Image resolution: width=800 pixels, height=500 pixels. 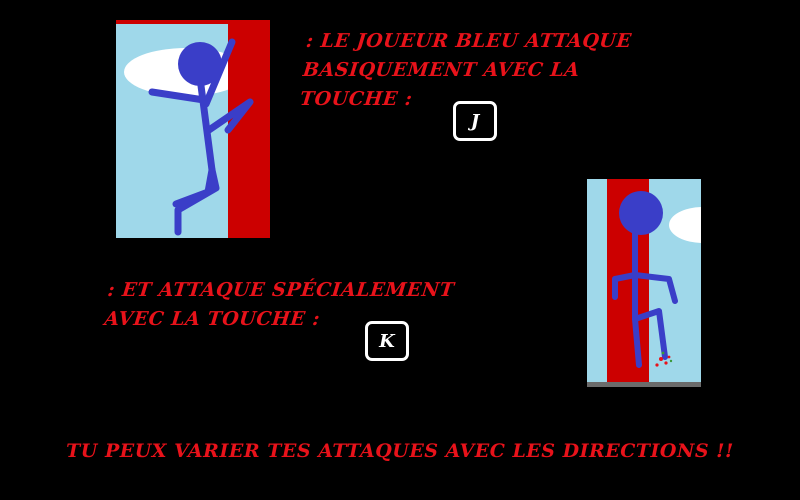 I want to click on key-j-label: J, so click(x=475, y=121).